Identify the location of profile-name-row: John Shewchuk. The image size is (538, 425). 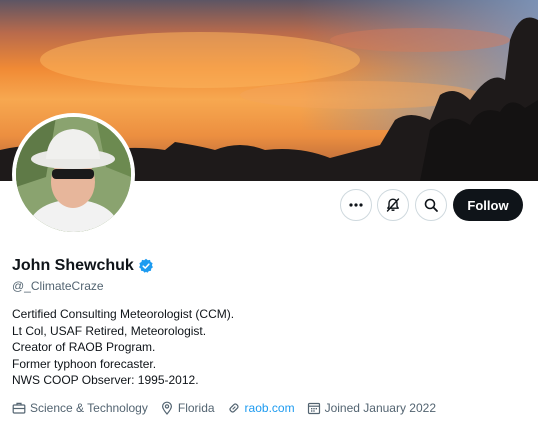
(83, 266).